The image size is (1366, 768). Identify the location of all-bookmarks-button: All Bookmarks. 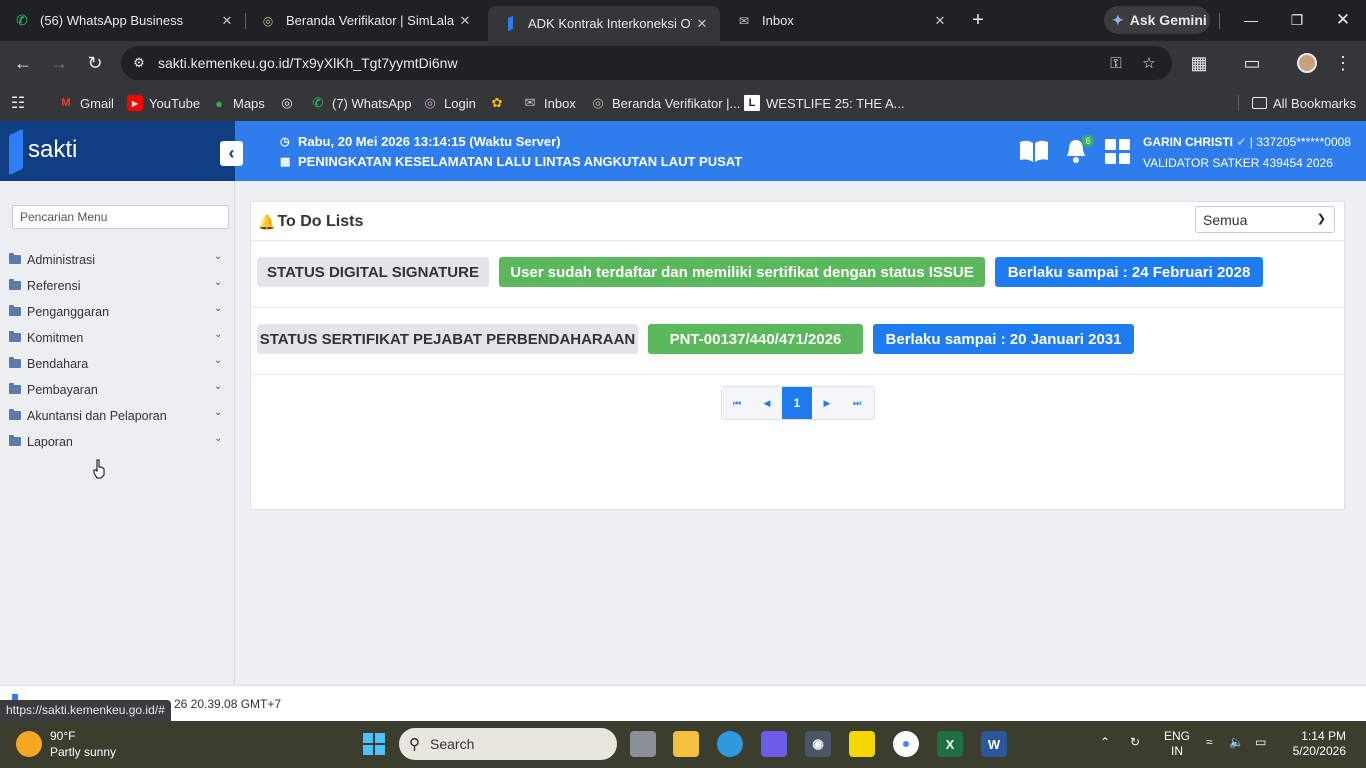
(1304, 103).